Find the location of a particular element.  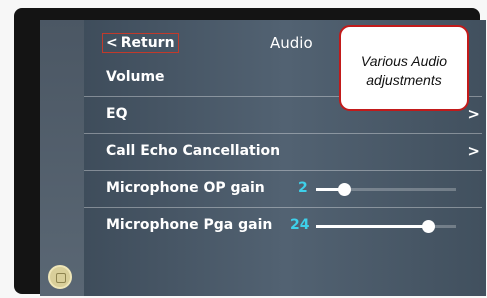

row-label: EQ is located at coordinates (117, 114).